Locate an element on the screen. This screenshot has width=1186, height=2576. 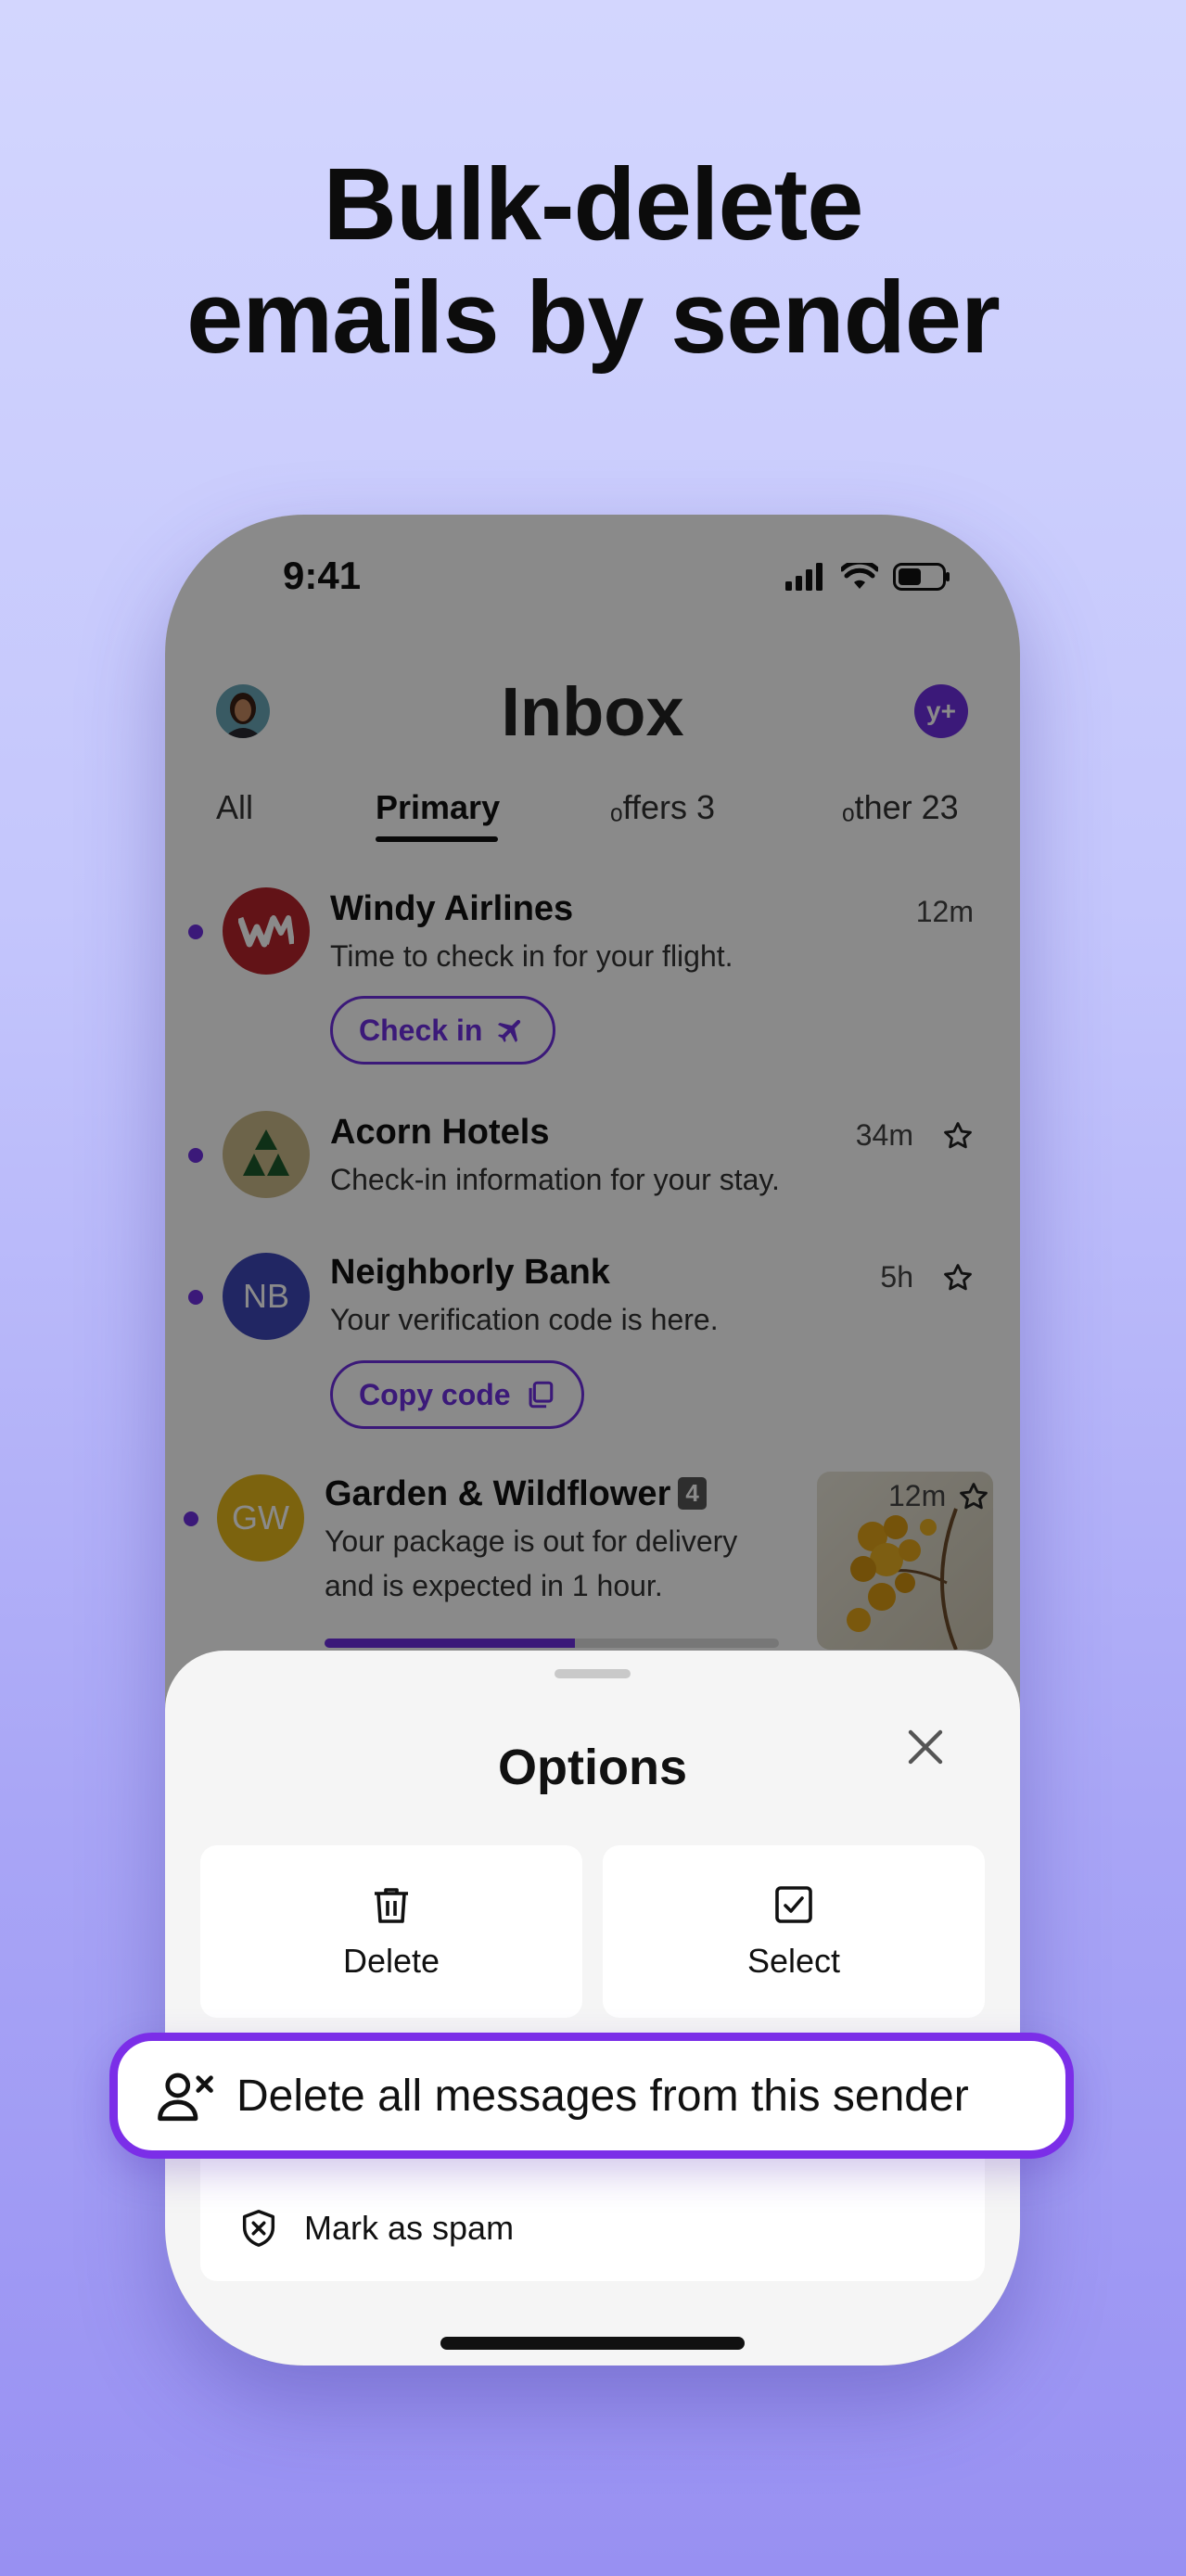
mark-as-spam-item: Mark as spam is located at coordinates (375, 2228).